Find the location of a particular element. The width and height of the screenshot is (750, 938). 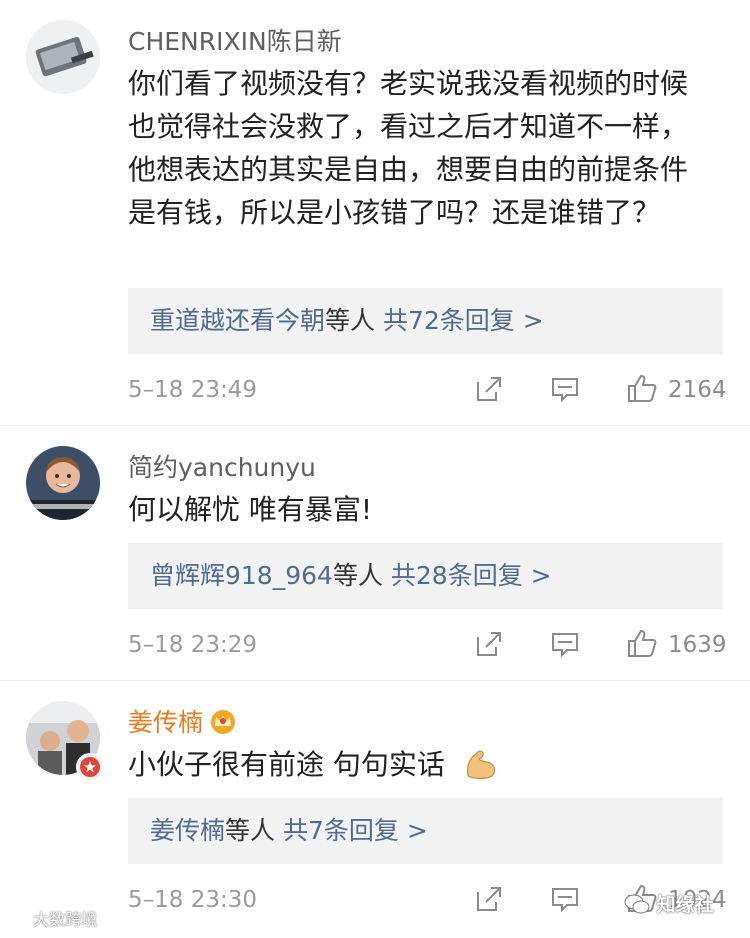

replies-summary: 曾辉辉918_964等人 共28条回复 > is located at coordinates (425, 576).